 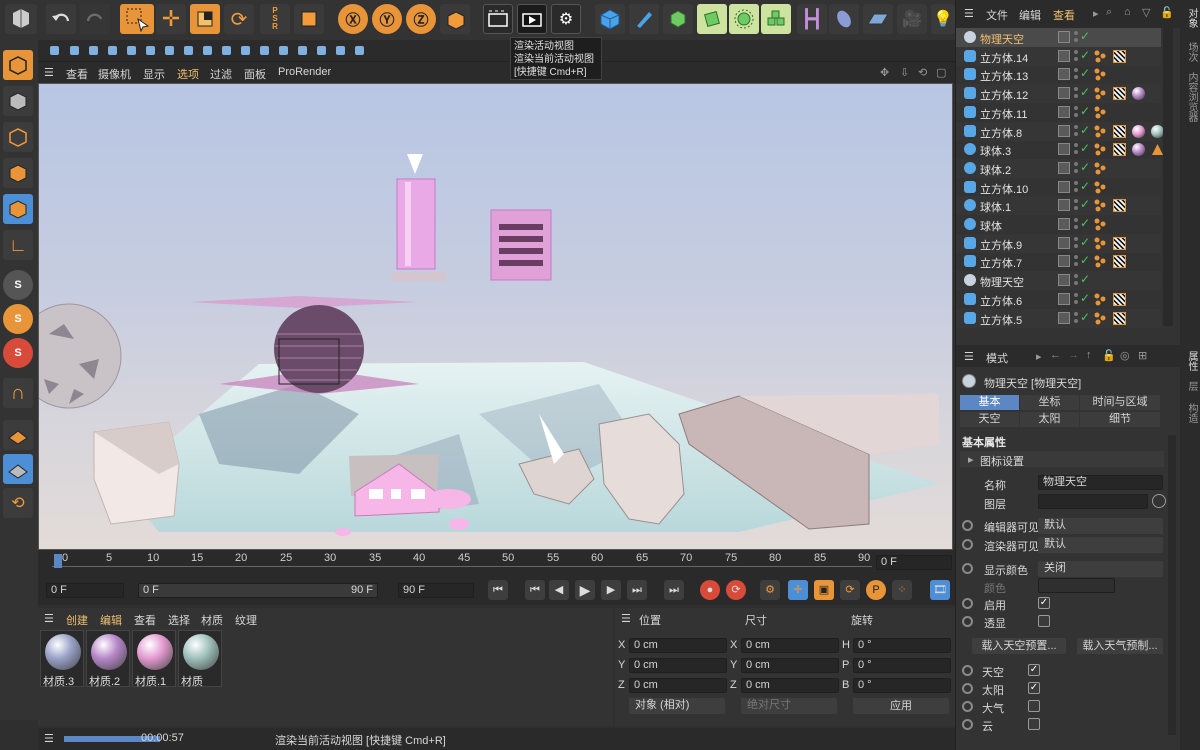 I want to click on key-scale-icon: ▣, so click(x=824, y=590).